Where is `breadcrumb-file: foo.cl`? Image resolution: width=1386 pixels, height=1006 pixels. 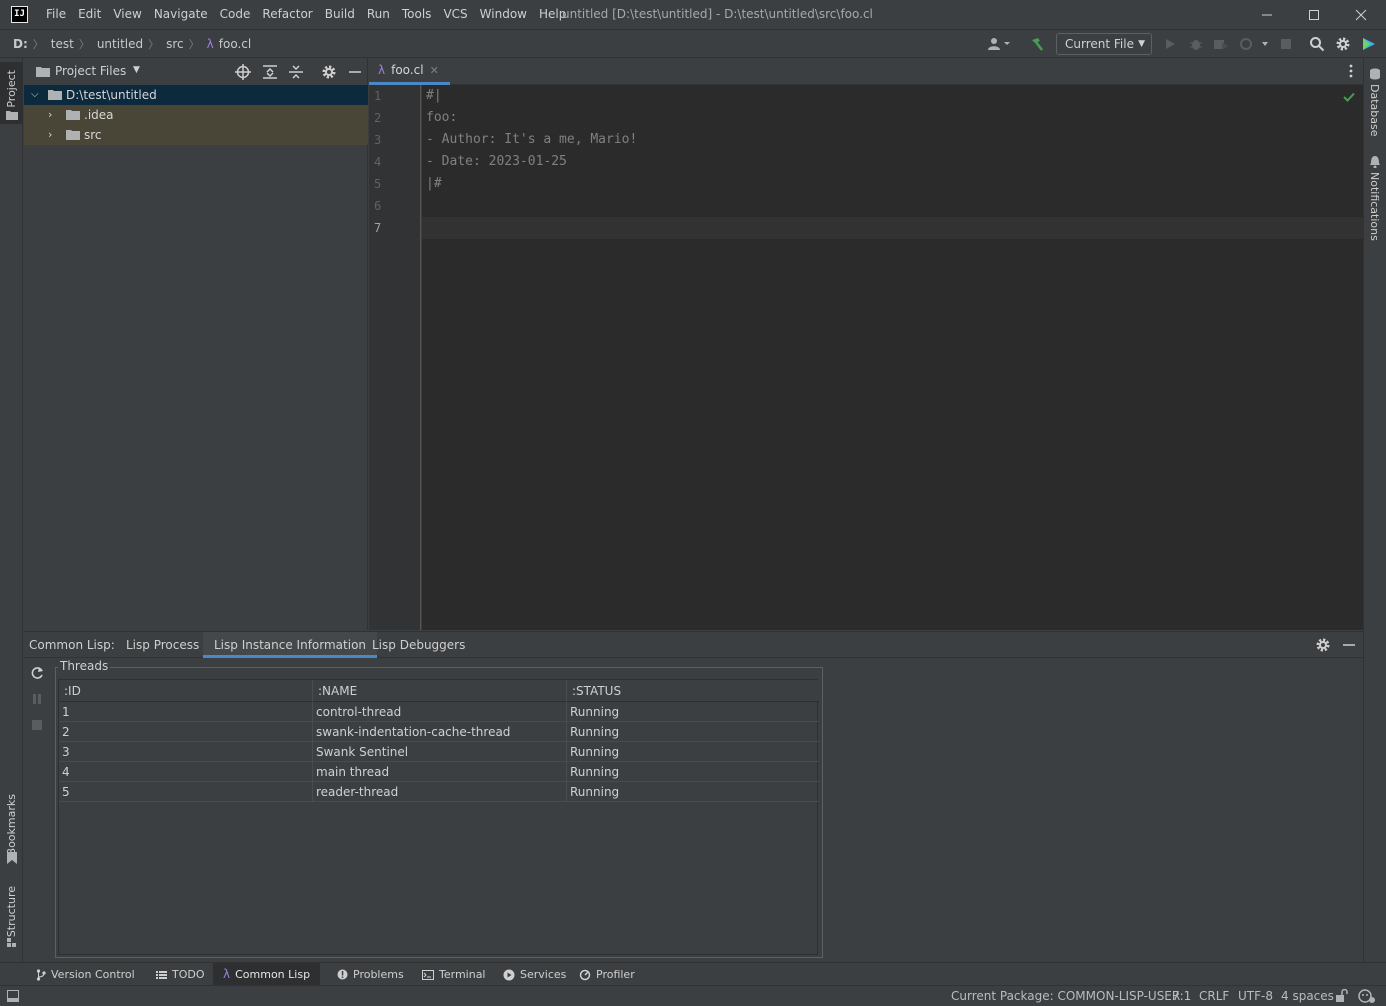
breadcrumb-file: foo.cl is located at coordinates (235, 44).